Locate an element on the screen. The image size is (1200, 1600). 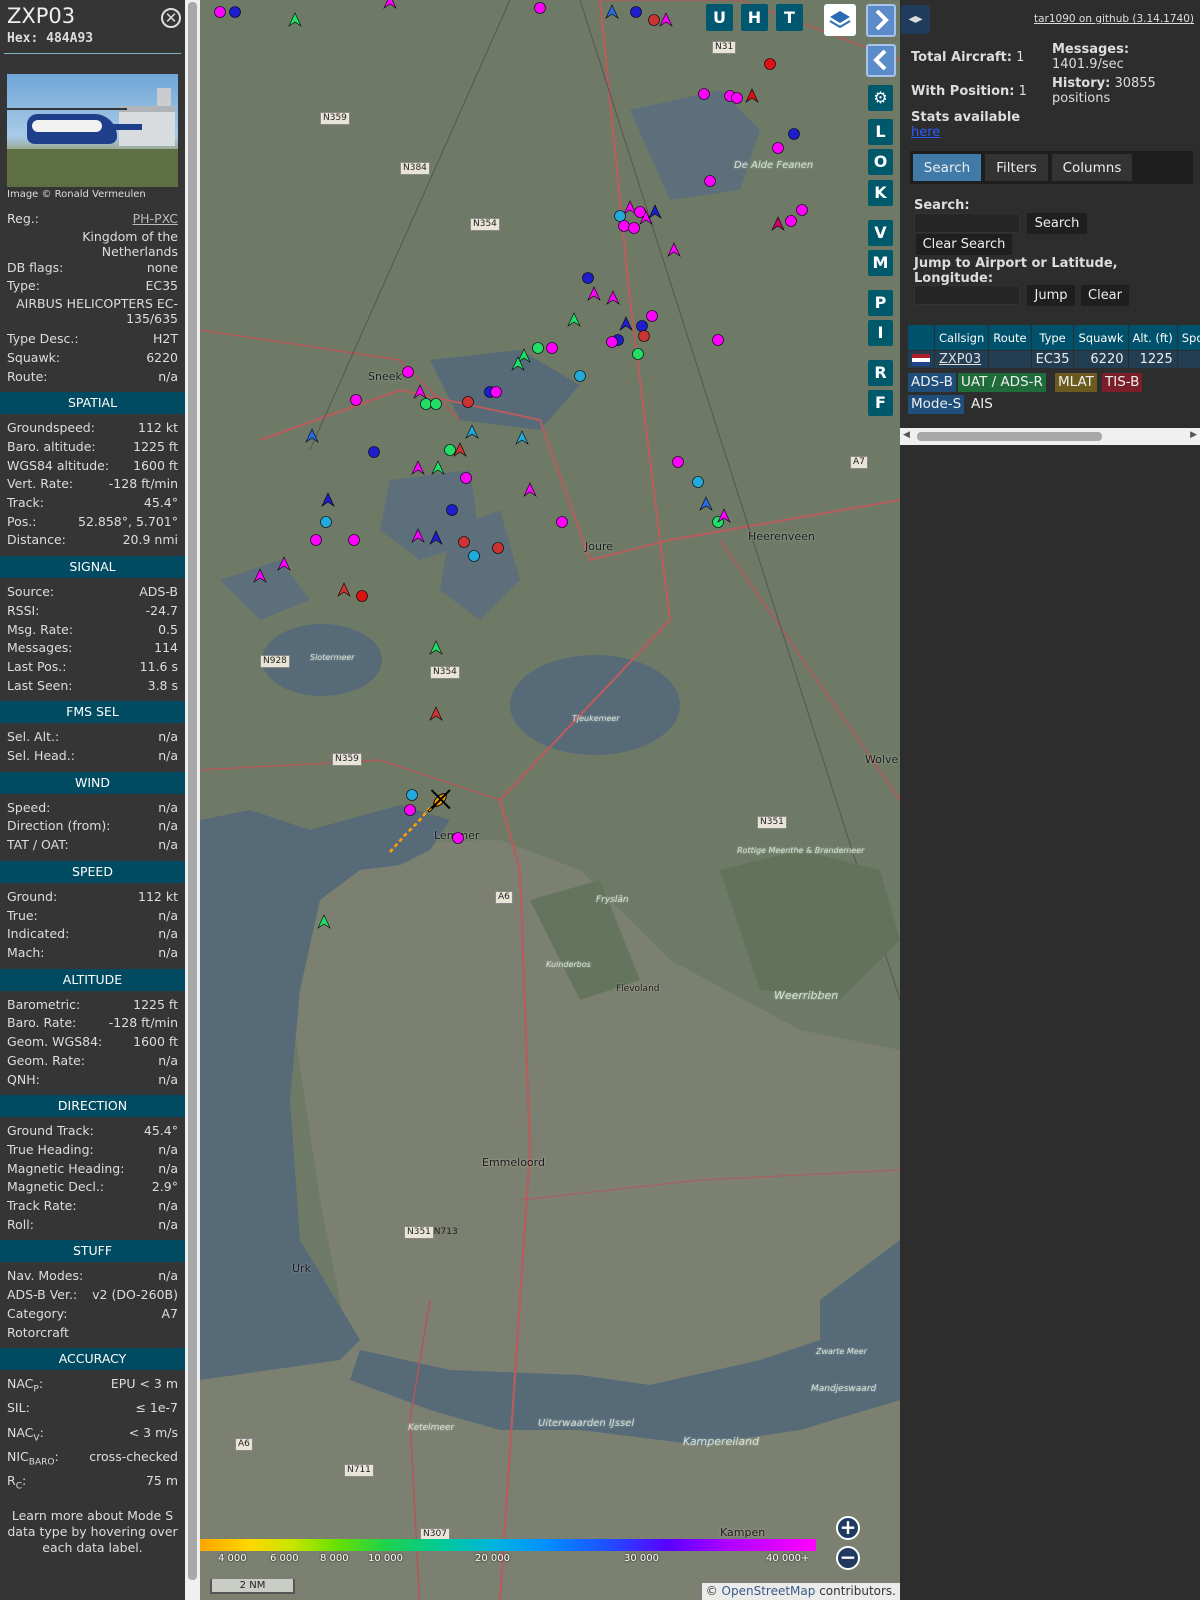
map-button-k: K is located at coordinates (880, 193).